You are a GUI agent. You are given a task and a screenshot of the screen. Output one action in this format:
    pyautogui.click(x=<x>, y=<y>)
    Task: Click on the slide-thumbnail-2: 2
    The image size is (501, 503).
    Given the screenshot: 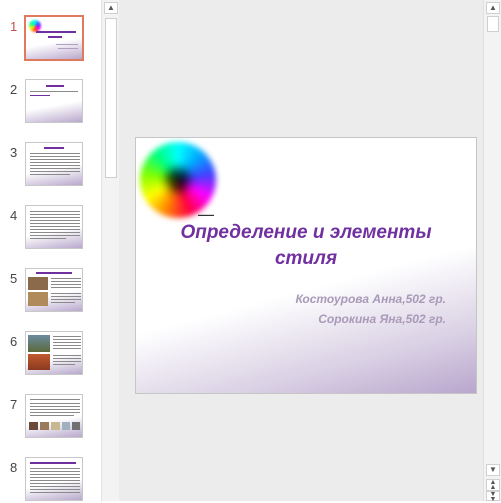 What is the action you would take?
    pyautogui.click(x=50, y=104)
    